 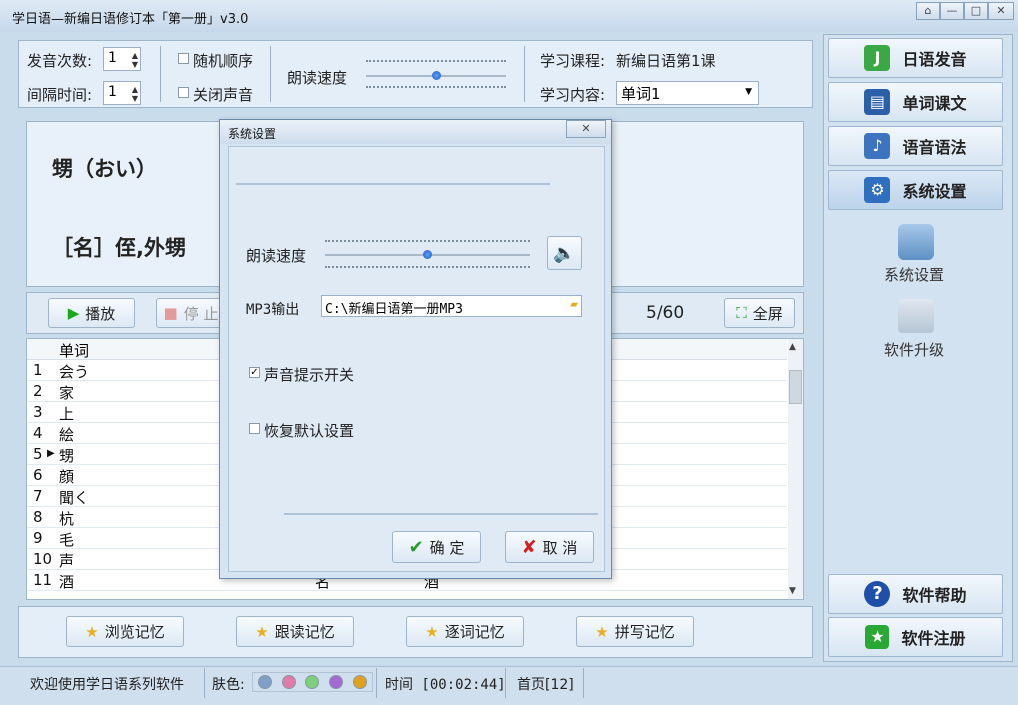 What do you see at coordinates (915, 190) in the screenshot?
I see `nav-system-settings: ⚙ 系统设置` at bounding box center [915, 190].